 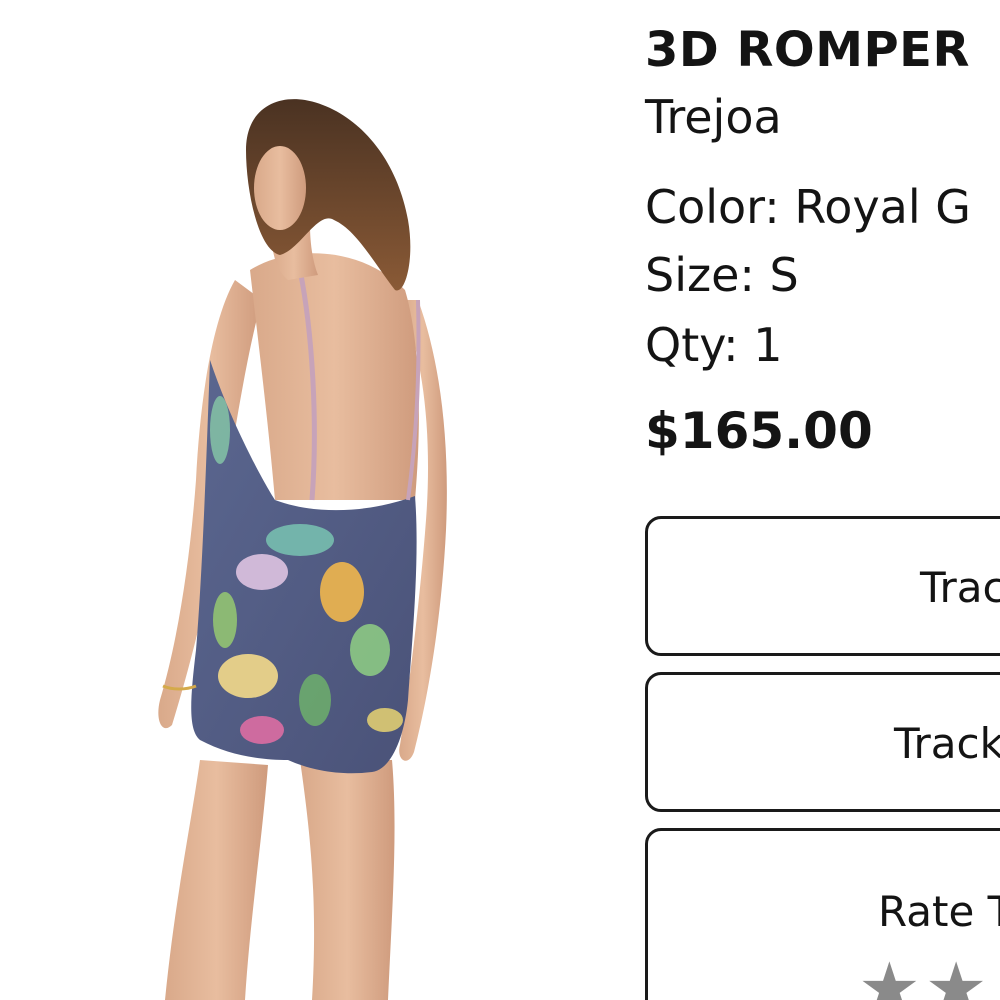 What do you see at coordinates (759, 431) in the screenshot?
I see `product-price: $165.00` at bounding box center [759, 431].